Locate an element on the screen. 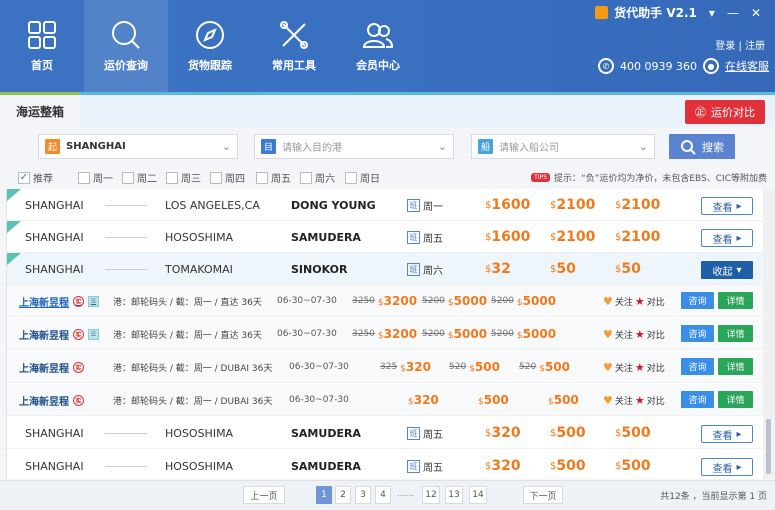  document-icon: ☰ is located at coordinates (93, 301).